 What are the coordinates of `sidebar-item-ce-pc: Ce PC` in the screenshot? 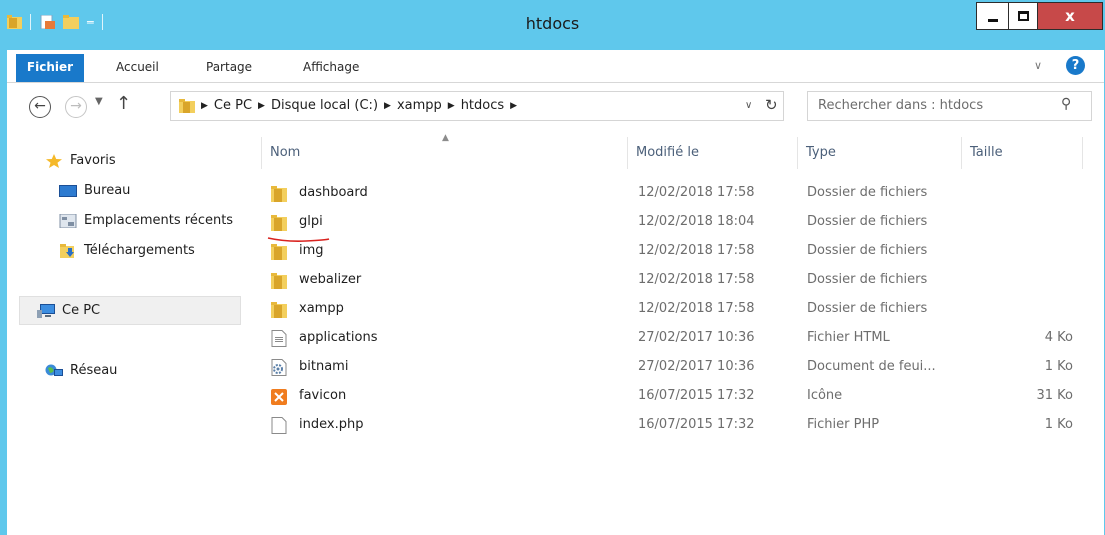 It's located at (68, 310).